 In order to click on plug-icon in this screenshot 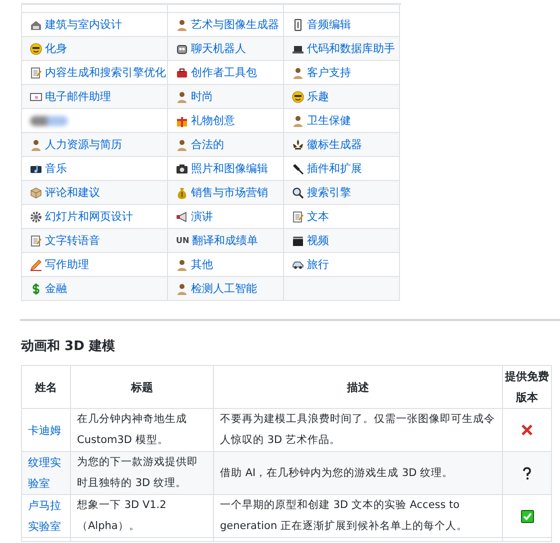, I will do `click(298, 168)`.